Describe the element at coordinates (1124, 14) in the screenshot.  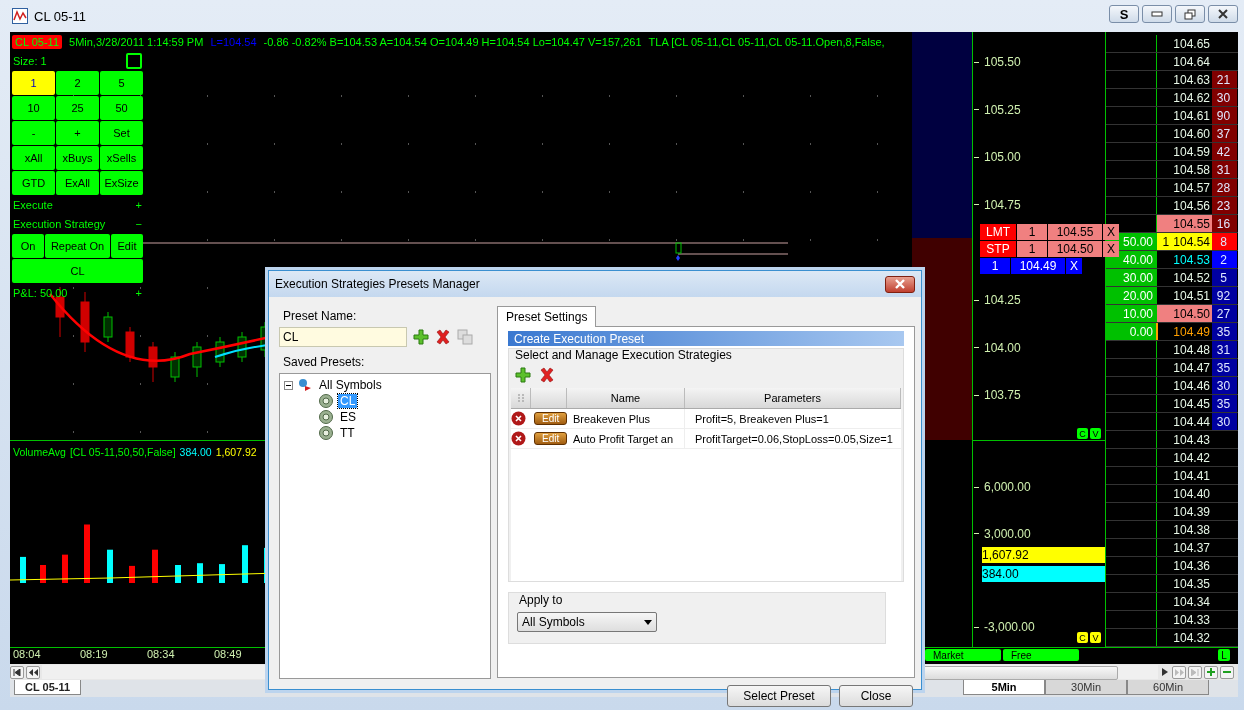
I see `s-button: S` at that location.